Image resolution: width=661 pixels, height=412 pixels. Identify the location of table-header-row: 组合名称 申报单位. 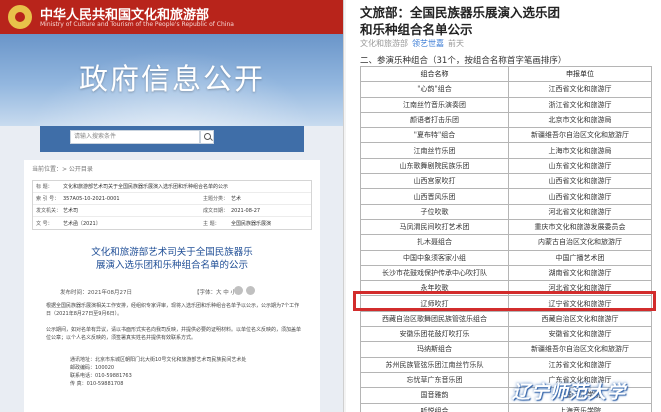
(506, 74).